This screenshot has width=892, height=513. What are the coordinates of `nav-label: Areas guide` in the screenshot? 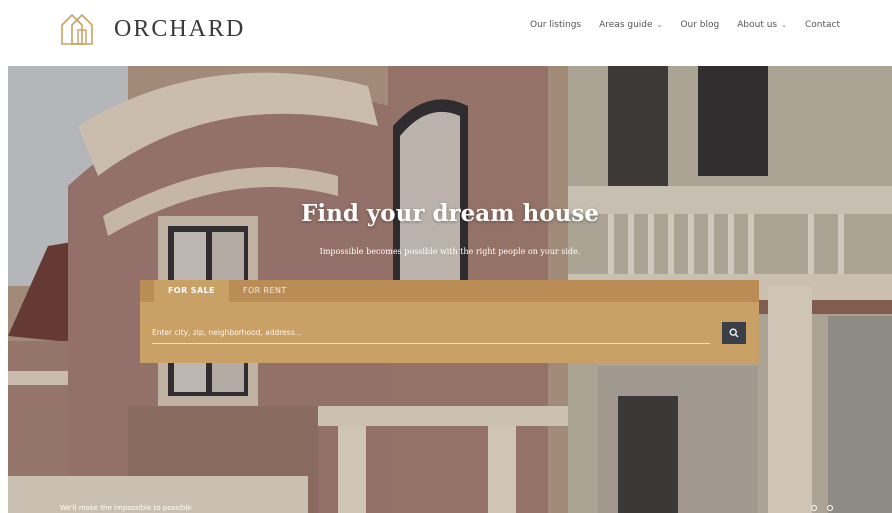 It's located at (626, 25).